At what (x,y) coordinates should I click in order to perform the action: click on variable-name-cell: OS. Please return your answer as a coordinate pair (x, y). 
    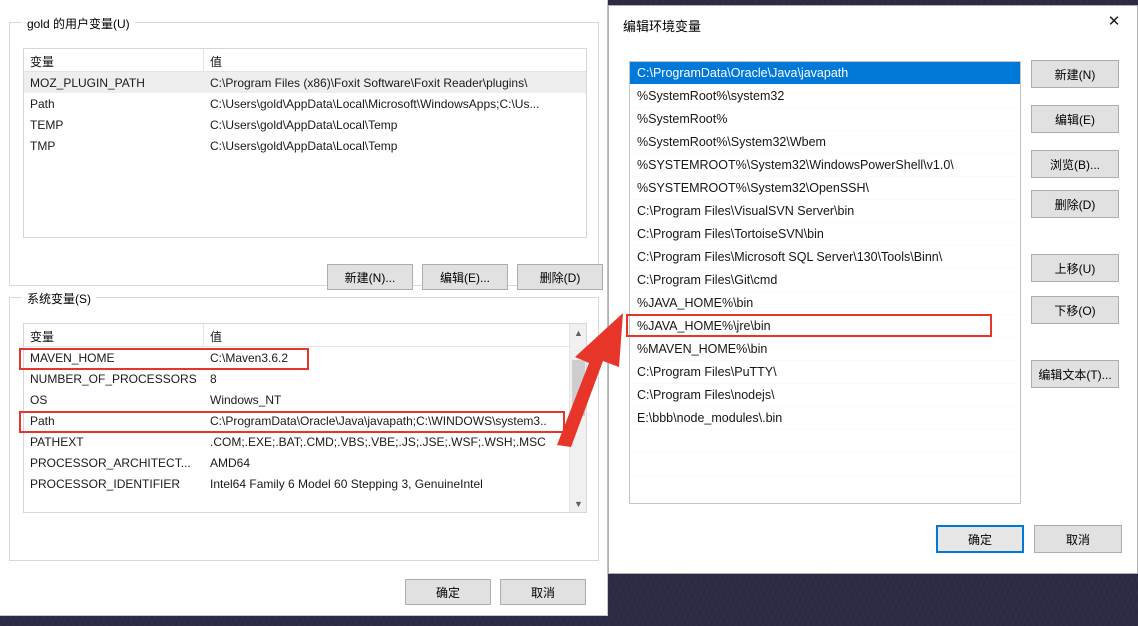
    Looking at the image, I should click on (39, 399).